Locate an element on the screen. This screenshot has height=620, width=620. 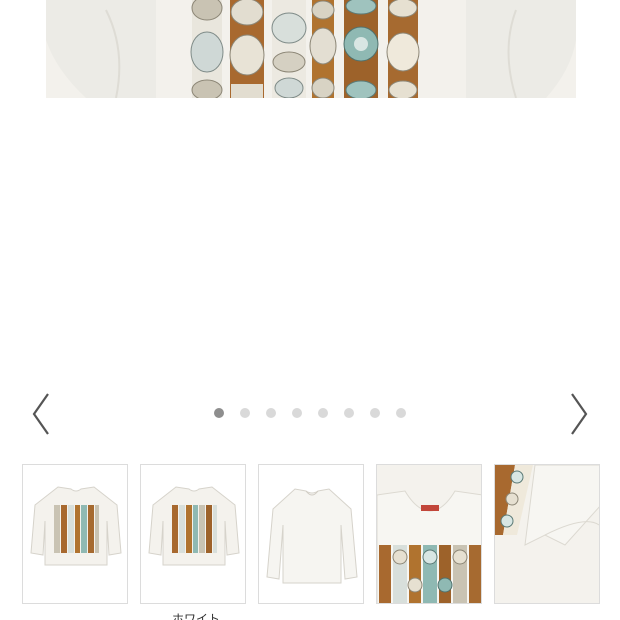
shirt-plain-image is located at coordinates (312, 536).